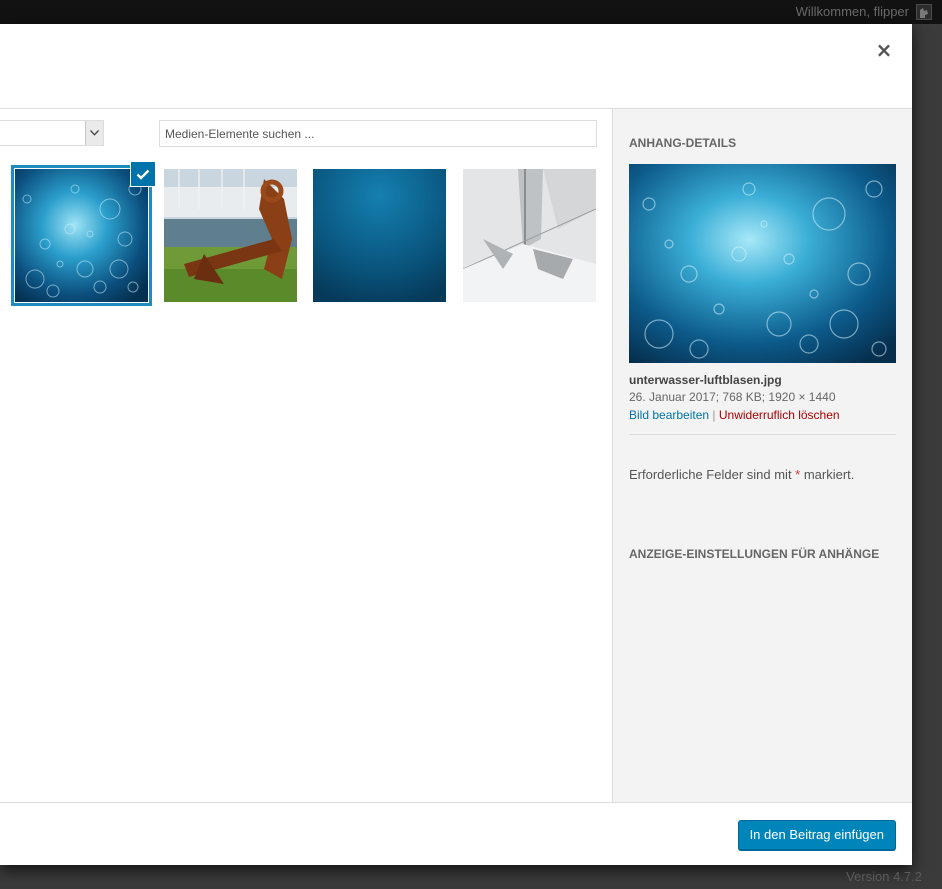 Image resolution: width=942 pixels, height=889 pixels. I want to click on media-filter-select, so click(52, 133).